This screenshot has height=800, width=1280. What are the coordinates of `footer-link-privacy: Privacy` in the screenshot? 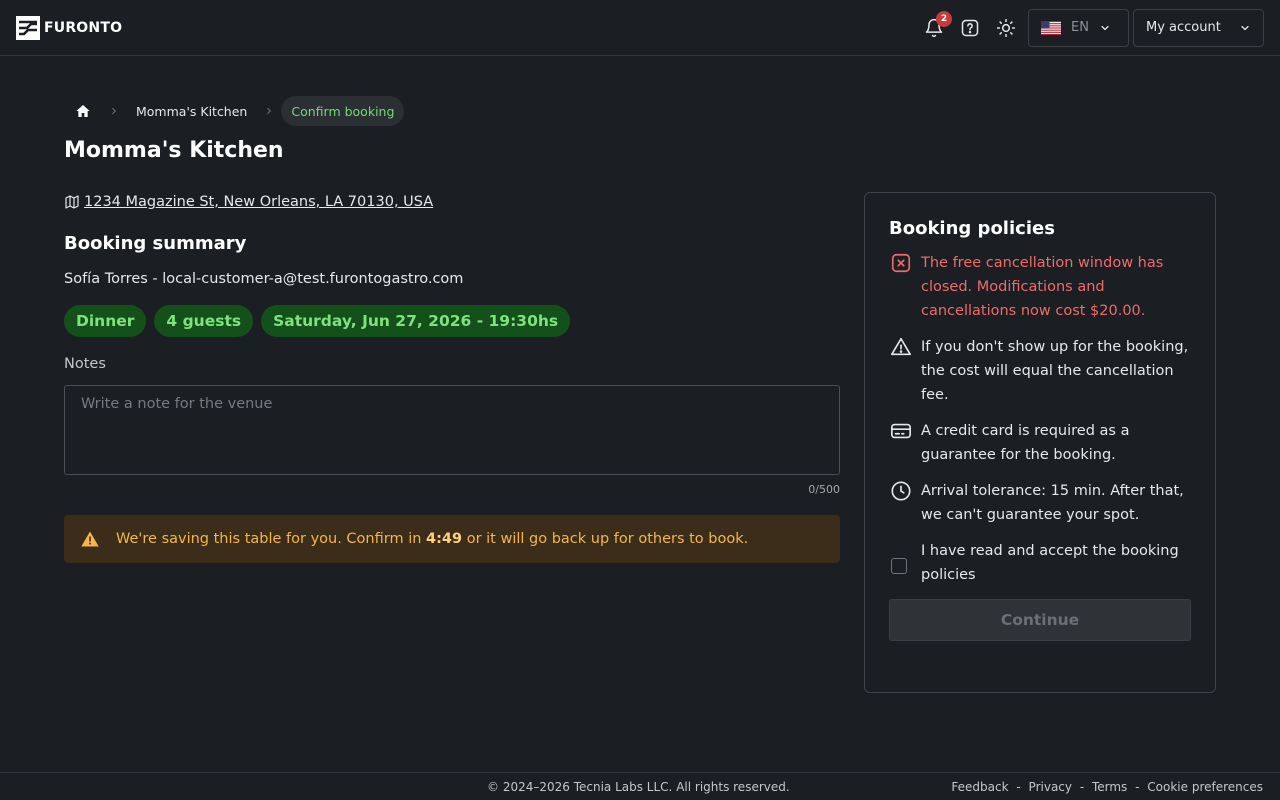 It's located at (1050, 787).